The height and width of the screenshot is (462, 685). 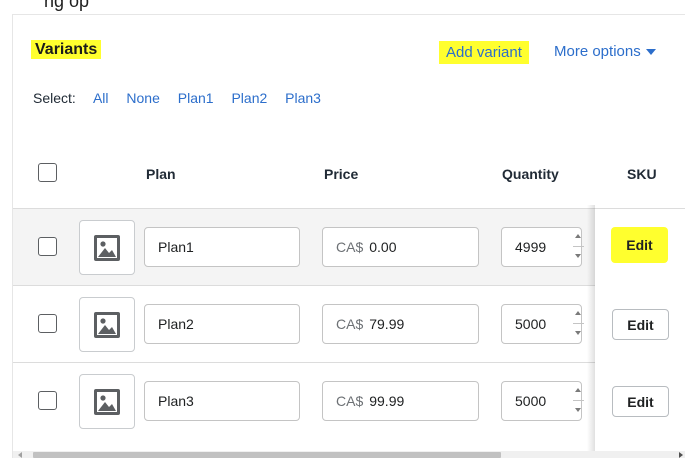 I want to click on select-plan3-link: Plan3, so click(x=303, y=98).